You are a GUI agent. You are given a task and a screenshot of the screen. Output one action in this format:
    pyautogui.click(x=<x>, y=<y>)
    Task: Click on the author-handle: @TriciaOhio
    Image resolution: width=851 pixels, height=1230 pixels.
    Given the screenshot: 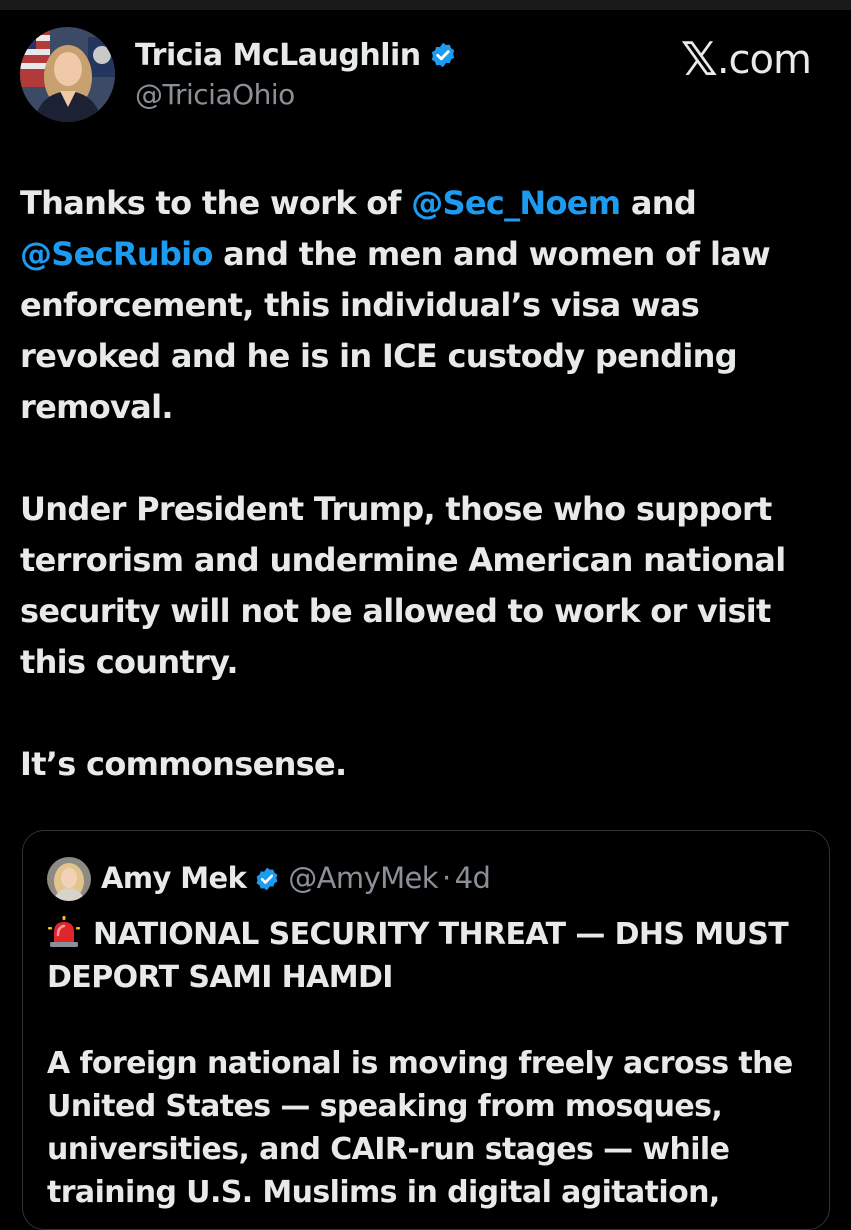 What is the action you would take?
    pyautogui.click(x=215, y=94)
    